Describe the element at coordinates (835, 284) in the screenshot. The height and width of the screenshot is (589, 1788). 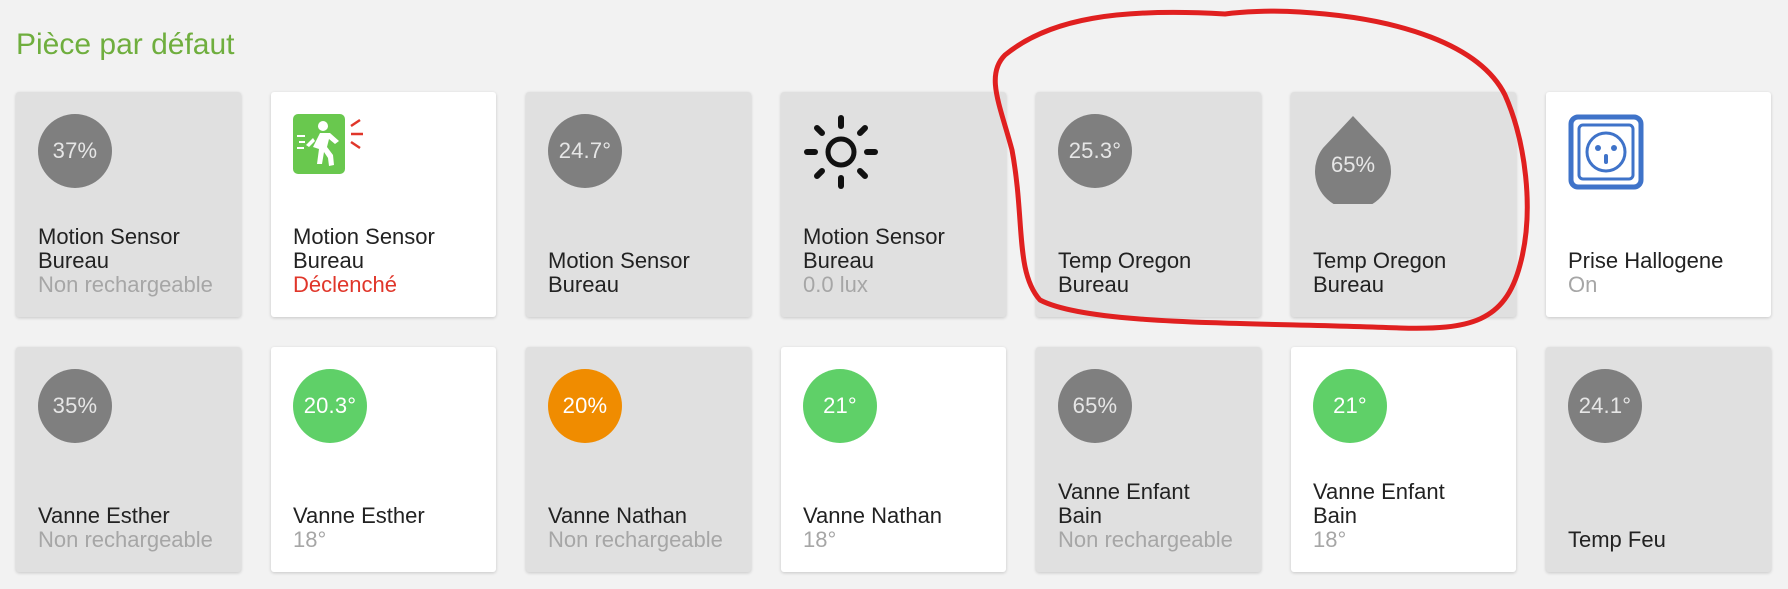
I see `device-status: 0.0 lux` at that location.